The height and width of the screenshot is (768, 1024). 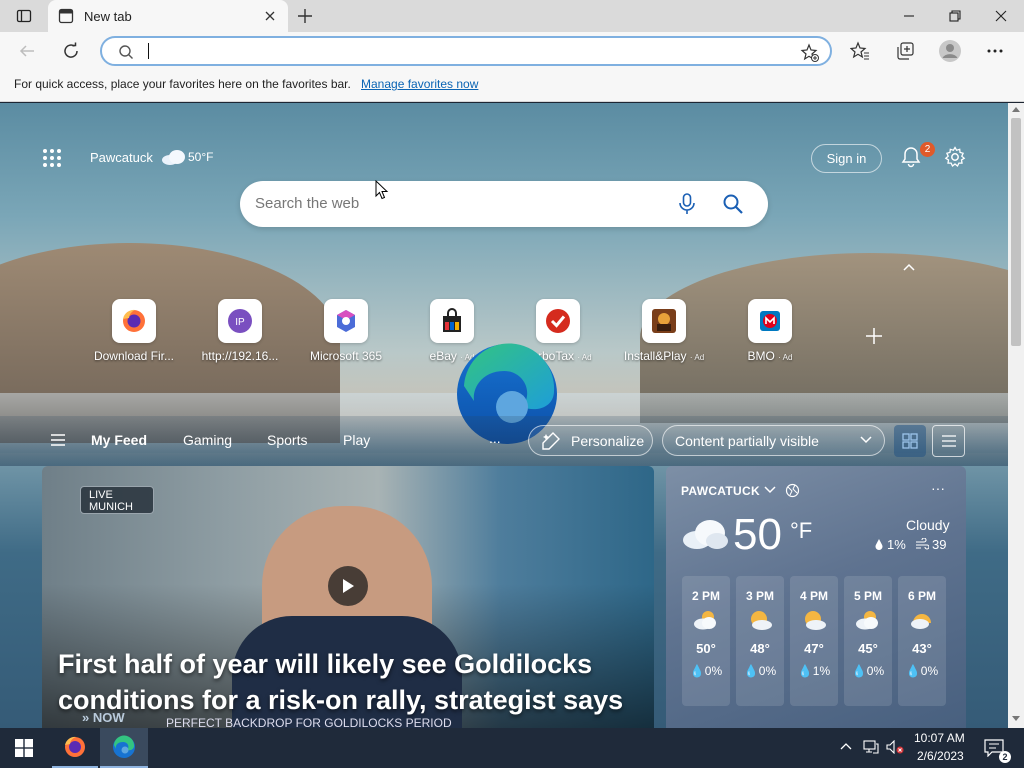 What do you see at coordinates (895, 747) in the screenshot?
I see `volume-muted-icon` at bounding box center [895, 747].